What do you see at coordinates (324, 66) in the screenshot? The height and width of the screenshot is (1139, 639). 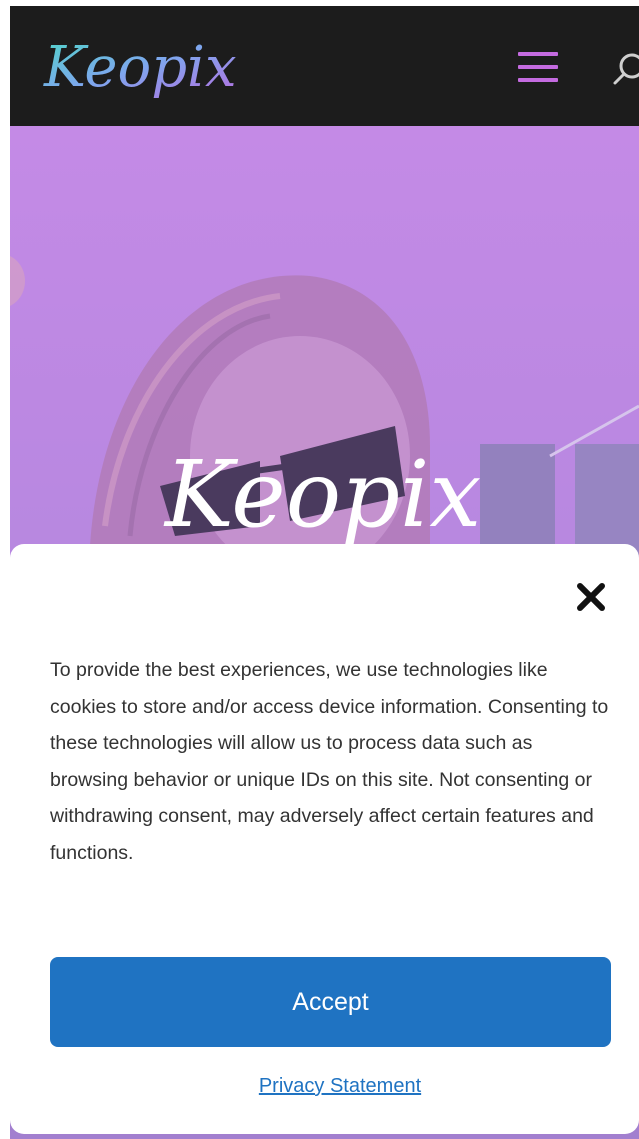 I see `site-header: Keopix` at bounding box center [324, 66].